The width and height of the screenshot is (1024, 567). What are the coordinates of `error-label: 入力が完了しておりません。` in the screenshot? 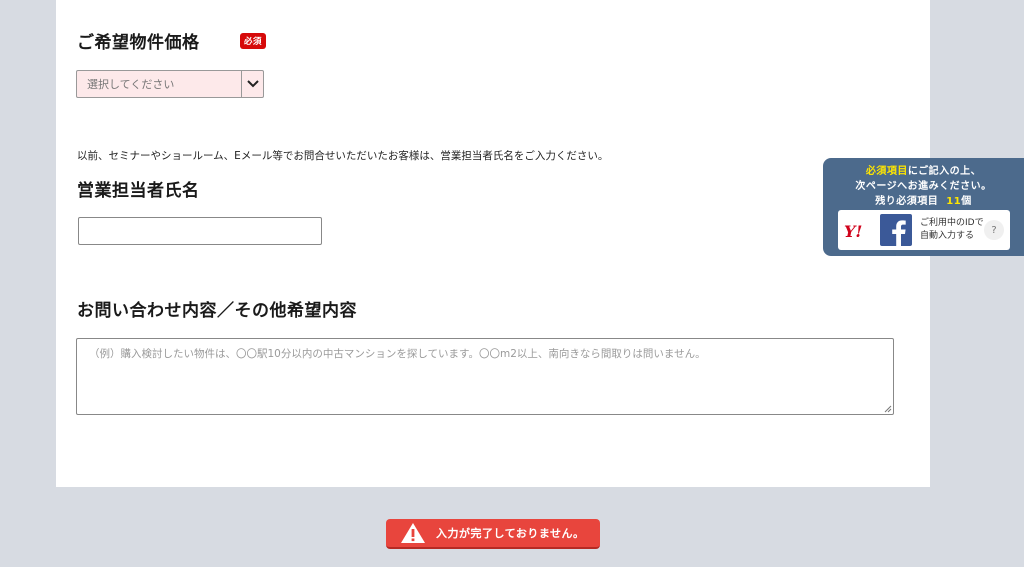 It's located at (510, 533).